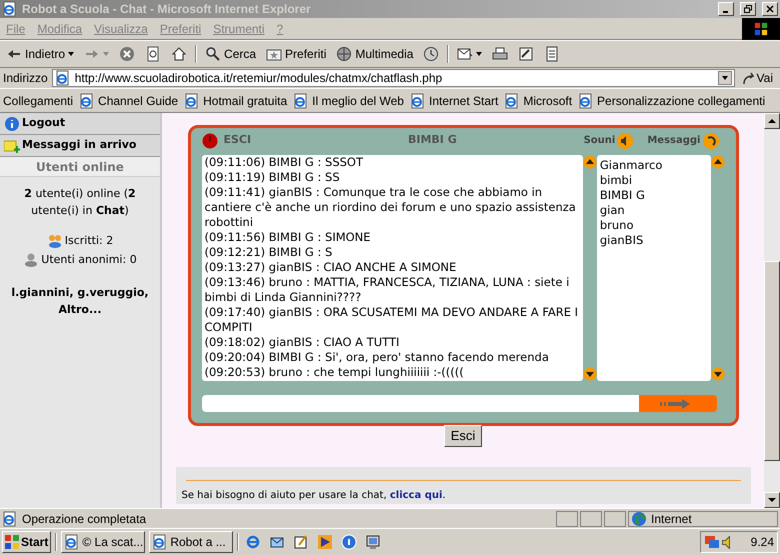 The width and height of the screenshot is (780, 555). Describe the element at coordinates (538, 101) in the screenshot. I see `link-button: Microsoft` at that location.